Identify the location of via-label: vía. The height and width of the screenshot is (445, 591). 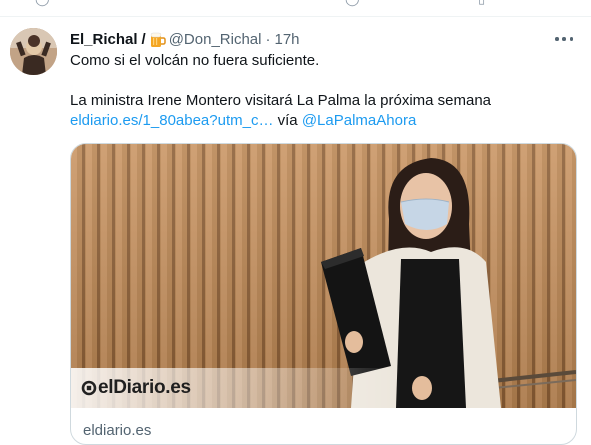
(287, 120).